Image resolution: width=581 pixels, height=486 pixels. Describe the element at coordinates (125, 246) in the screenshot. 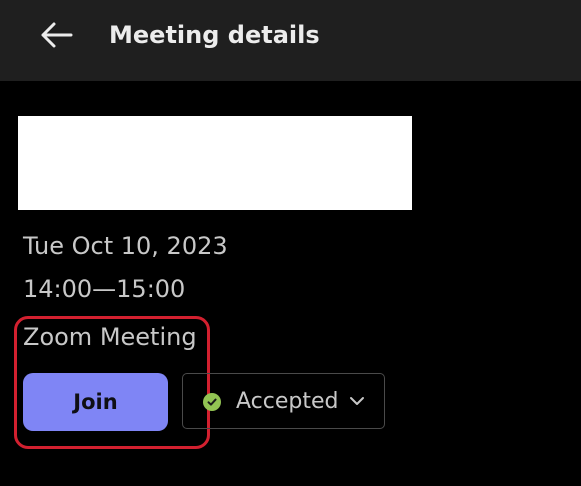

I see `meeting-date: Tue Oct 10, 2023` at that location.